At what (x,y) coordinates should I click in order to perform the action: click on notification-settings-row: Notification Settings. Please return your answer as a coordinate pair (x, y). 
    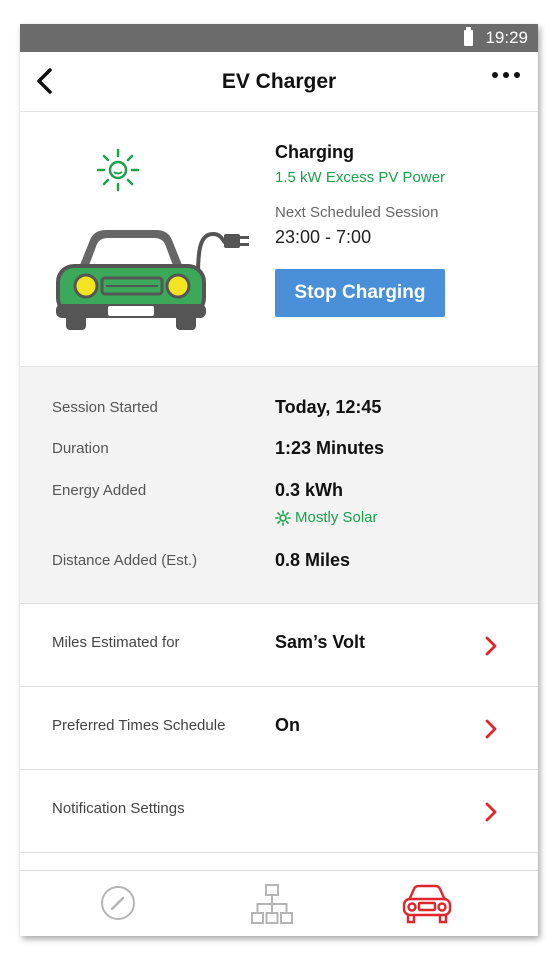
    Looking at the image, I should click on (279, 811).